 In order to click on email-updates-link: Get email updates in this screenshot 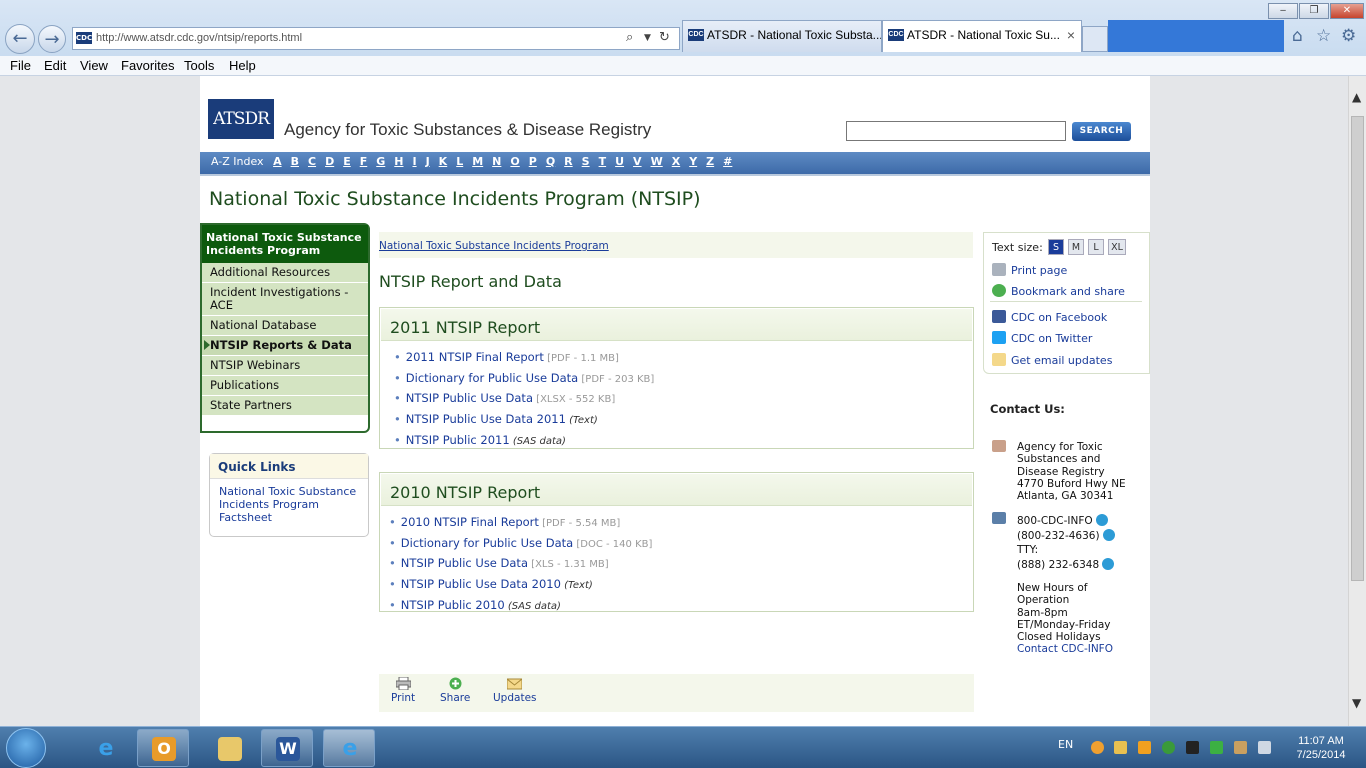, I will do `click(1052, 360)`.